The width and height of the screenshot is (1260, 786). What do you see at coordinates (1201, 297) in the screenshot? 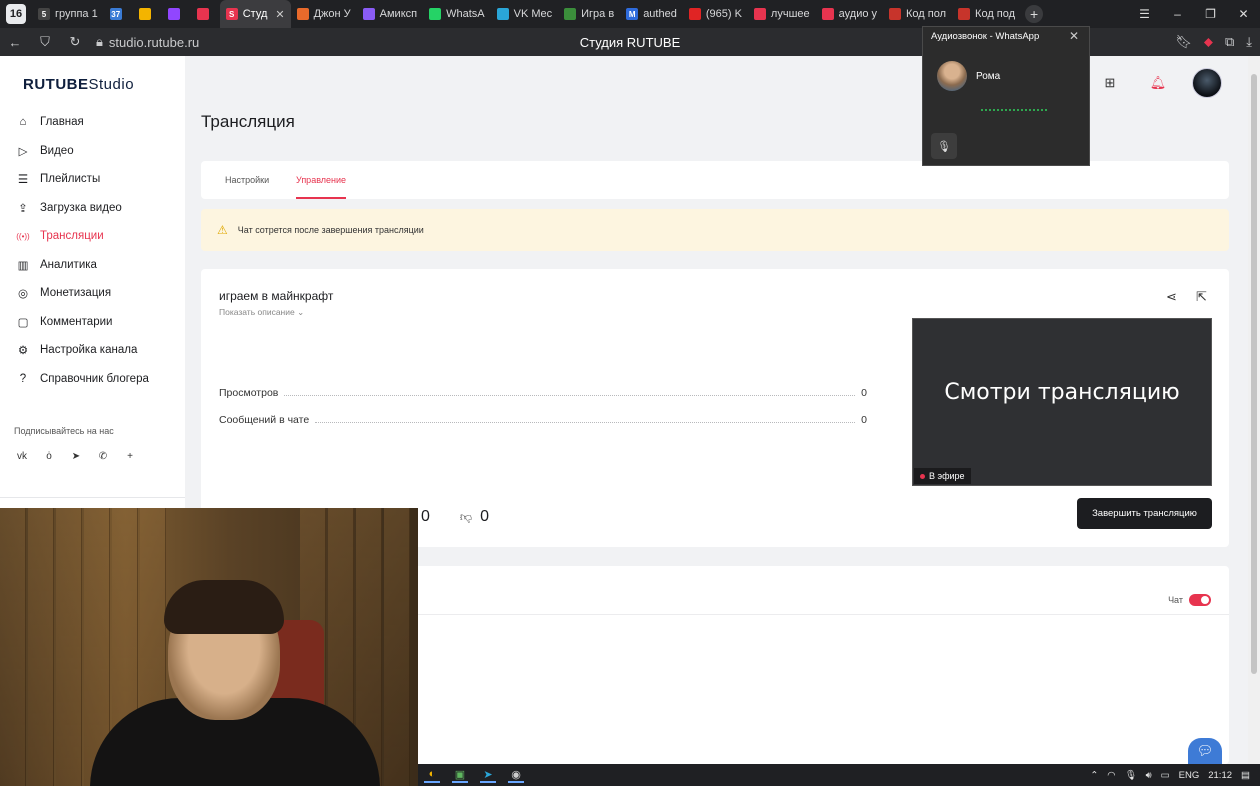
I see `open-external-icon: ⇱` at bounding box center [1201, 297].